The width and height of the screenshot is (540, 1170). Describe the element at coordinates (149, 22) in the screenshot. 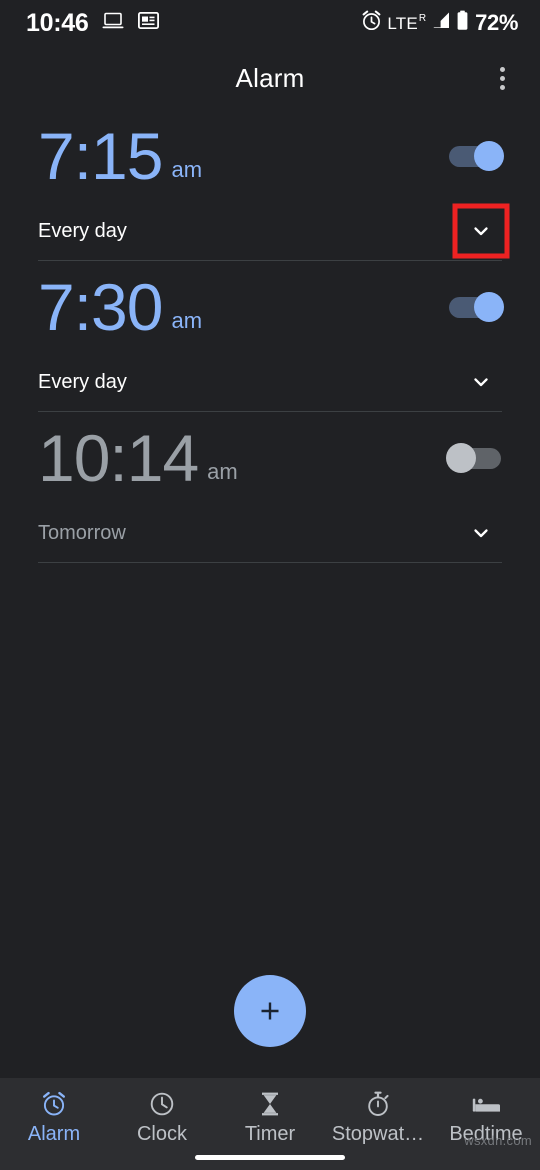

I see `news-card-icon` at that location.